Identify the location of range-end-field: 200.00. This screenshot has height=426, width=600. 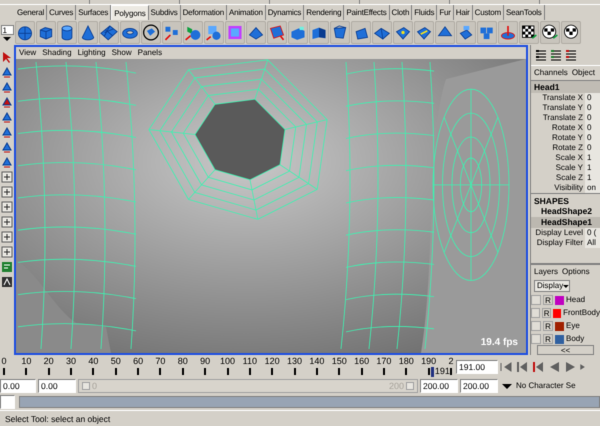
(439, 386).